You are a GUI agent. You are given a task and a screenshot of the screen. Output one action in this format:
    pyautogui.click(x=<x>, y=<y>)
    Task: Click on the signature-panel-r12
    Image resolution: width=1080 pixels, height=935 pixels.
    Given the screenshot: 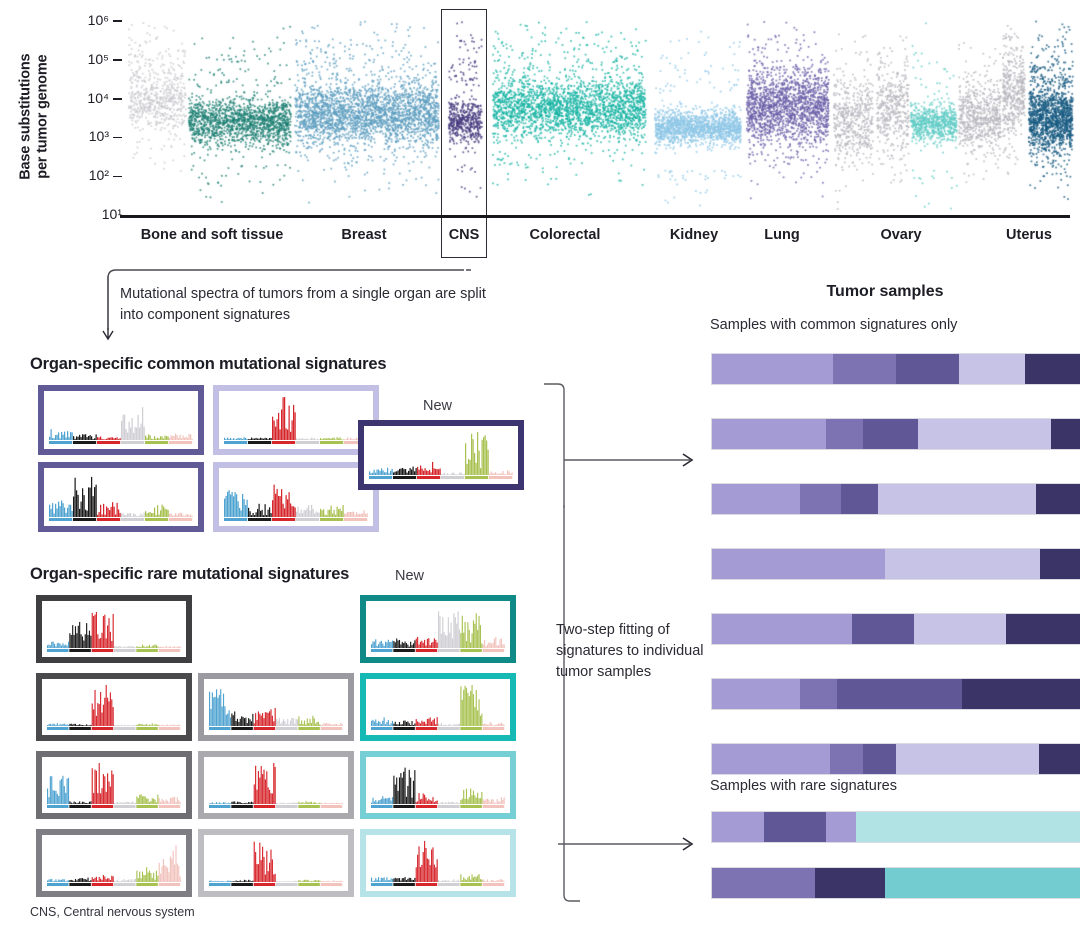 What is the action you would take?
    pyautogui.click(x=438, y=863)
    